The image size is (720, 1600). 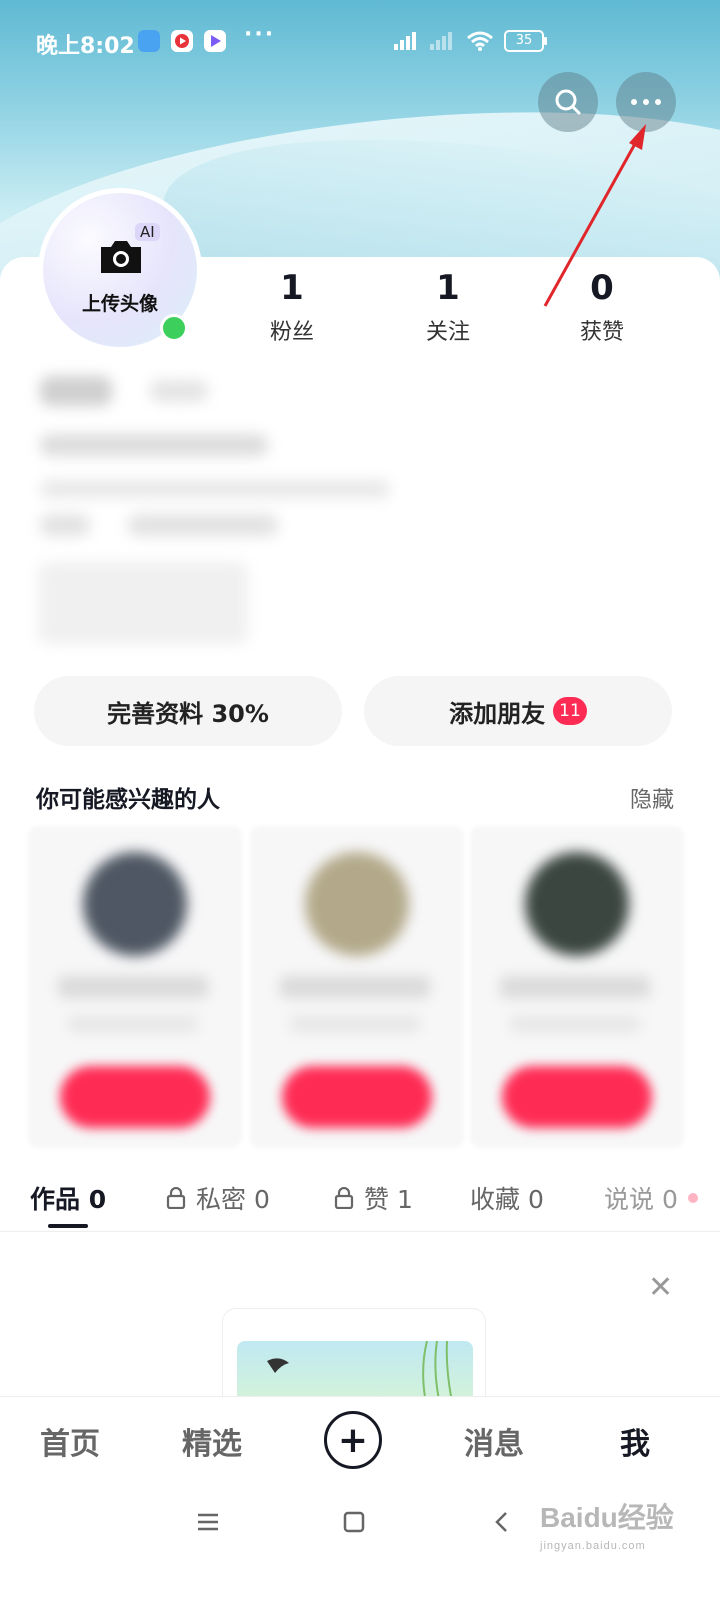 What do you see at coordinates (179, 391) in the screenshot?
I see `blurred-user-id` at bounding box center [179, 391].